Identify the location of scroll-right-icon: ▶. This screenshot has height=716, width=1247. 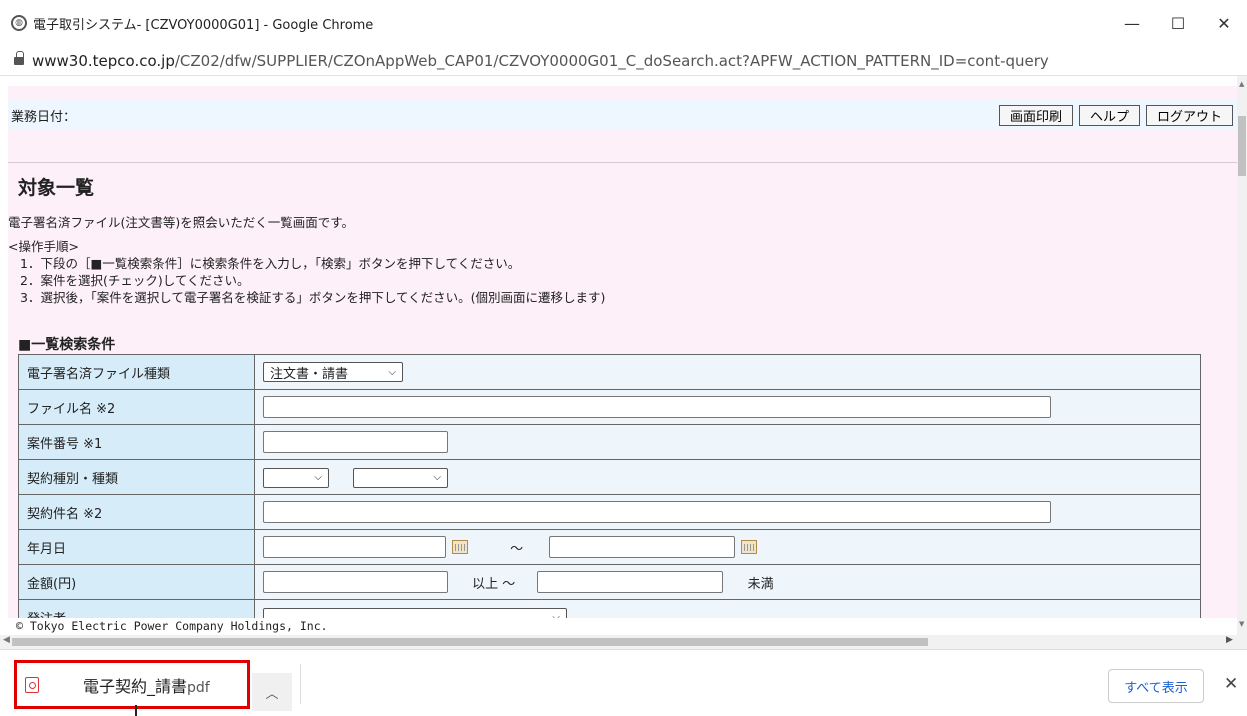
(1229, 640).